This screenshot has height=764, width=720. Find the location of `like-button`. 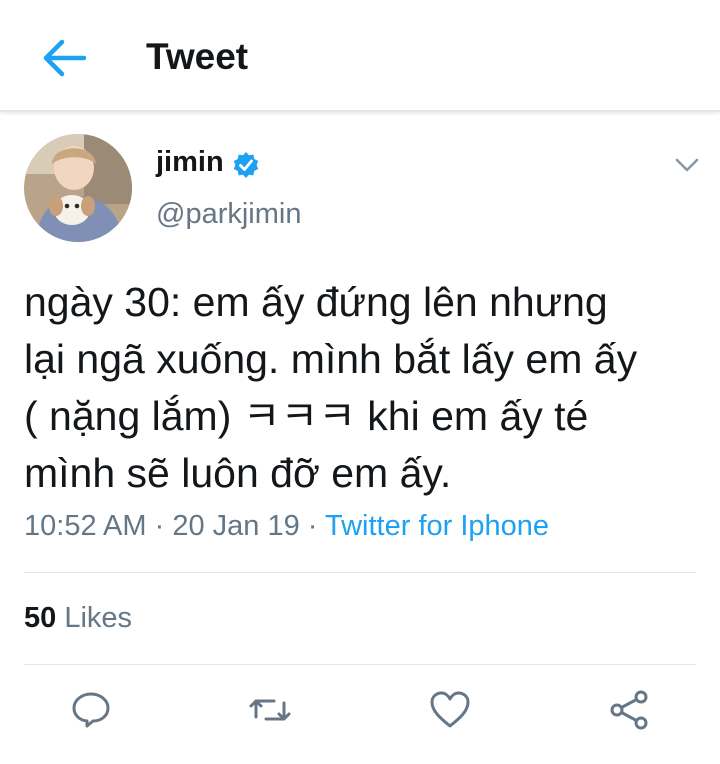

like-button is located at coordinates (450, 710).